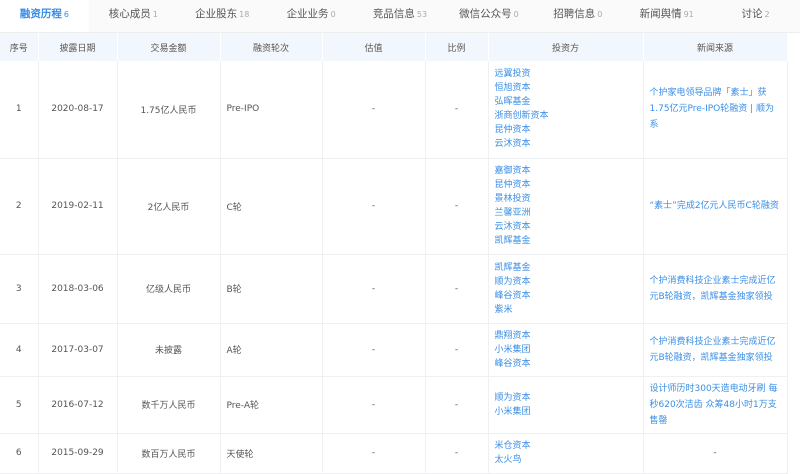 This screenshot has height=474, width=800. I want to click on funding-round: B轮, so click(271, 289).